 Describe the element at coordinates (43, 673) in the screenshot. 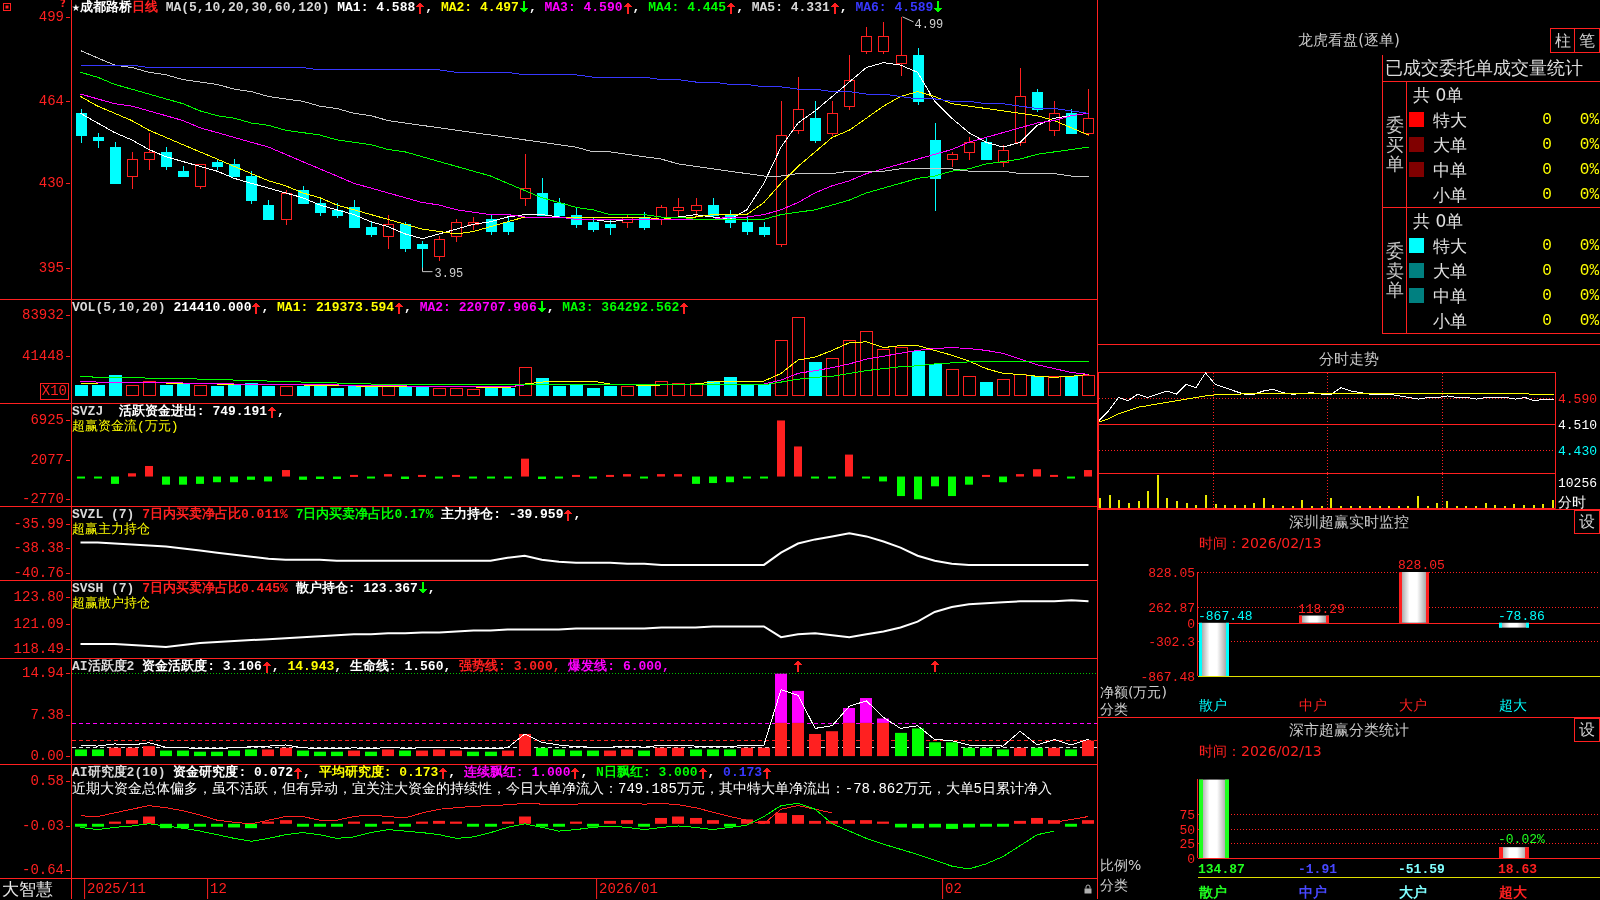

I see `axis-label: 14.94` at that location.